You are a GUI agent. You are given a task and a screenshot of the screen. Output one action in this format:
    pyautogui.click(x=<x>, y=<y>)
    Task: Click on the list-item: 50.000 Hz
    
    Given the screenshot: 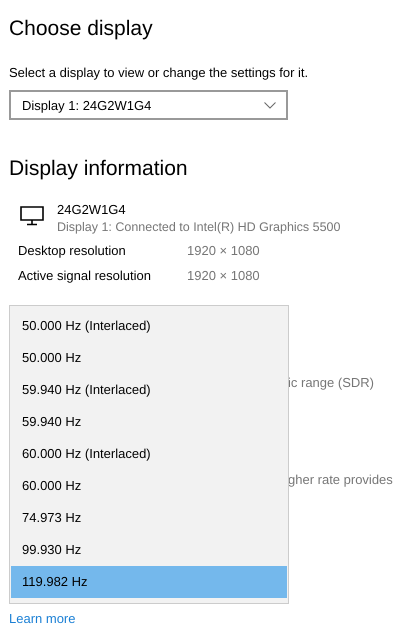 What is the action you would take?
    pyautogui.click(x=149, y=358)
    